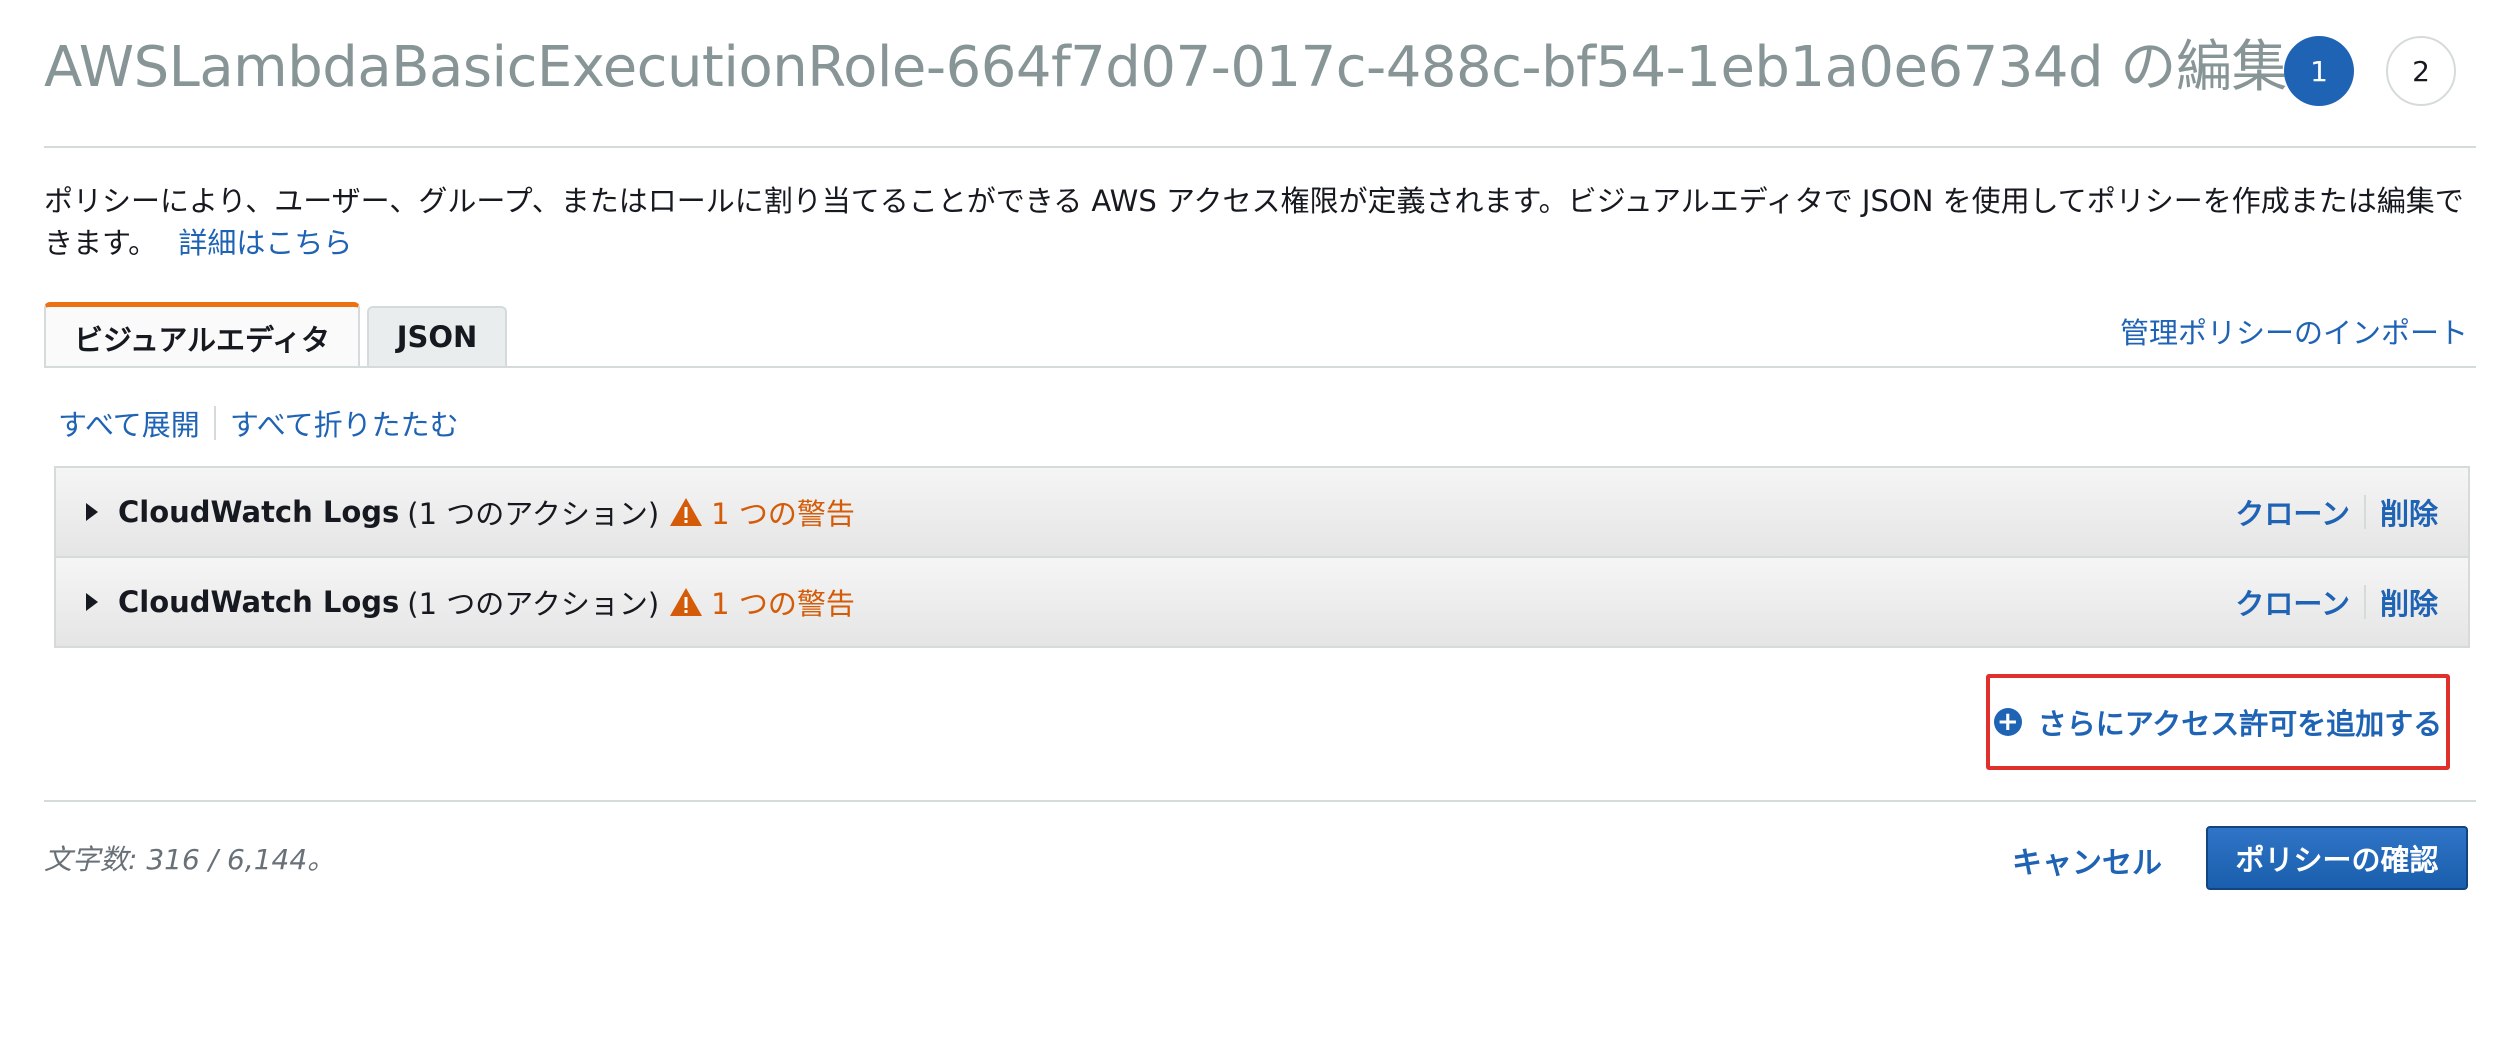  I want to click on tab-json: JSON, so click(437, 336).